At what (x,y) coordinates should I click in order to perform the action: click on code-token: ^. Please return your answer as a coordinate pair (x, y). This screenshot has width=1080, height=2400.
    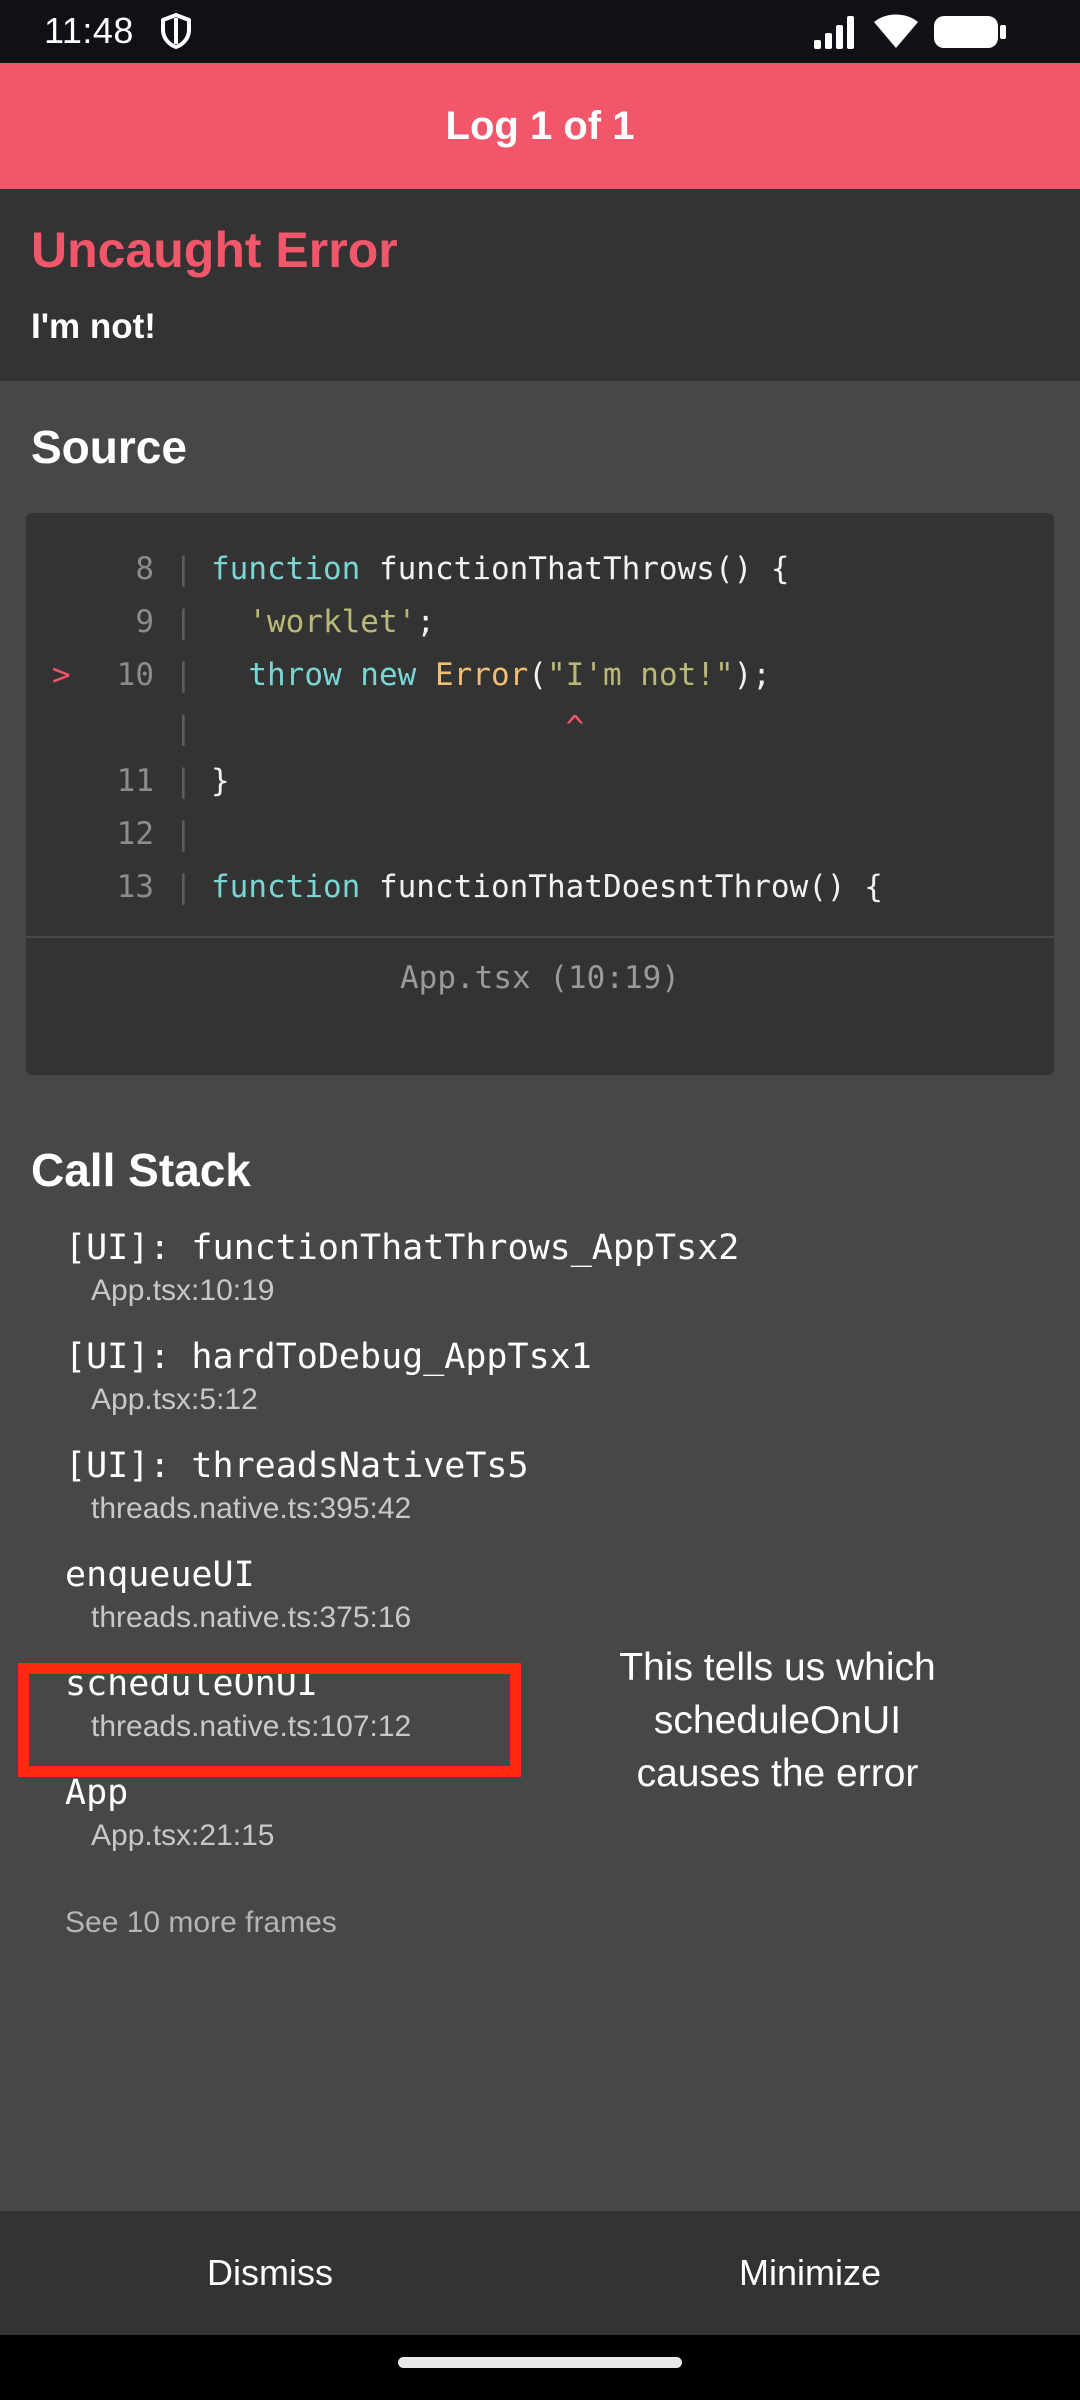
    Looking at the image, I should click on (398, 728).